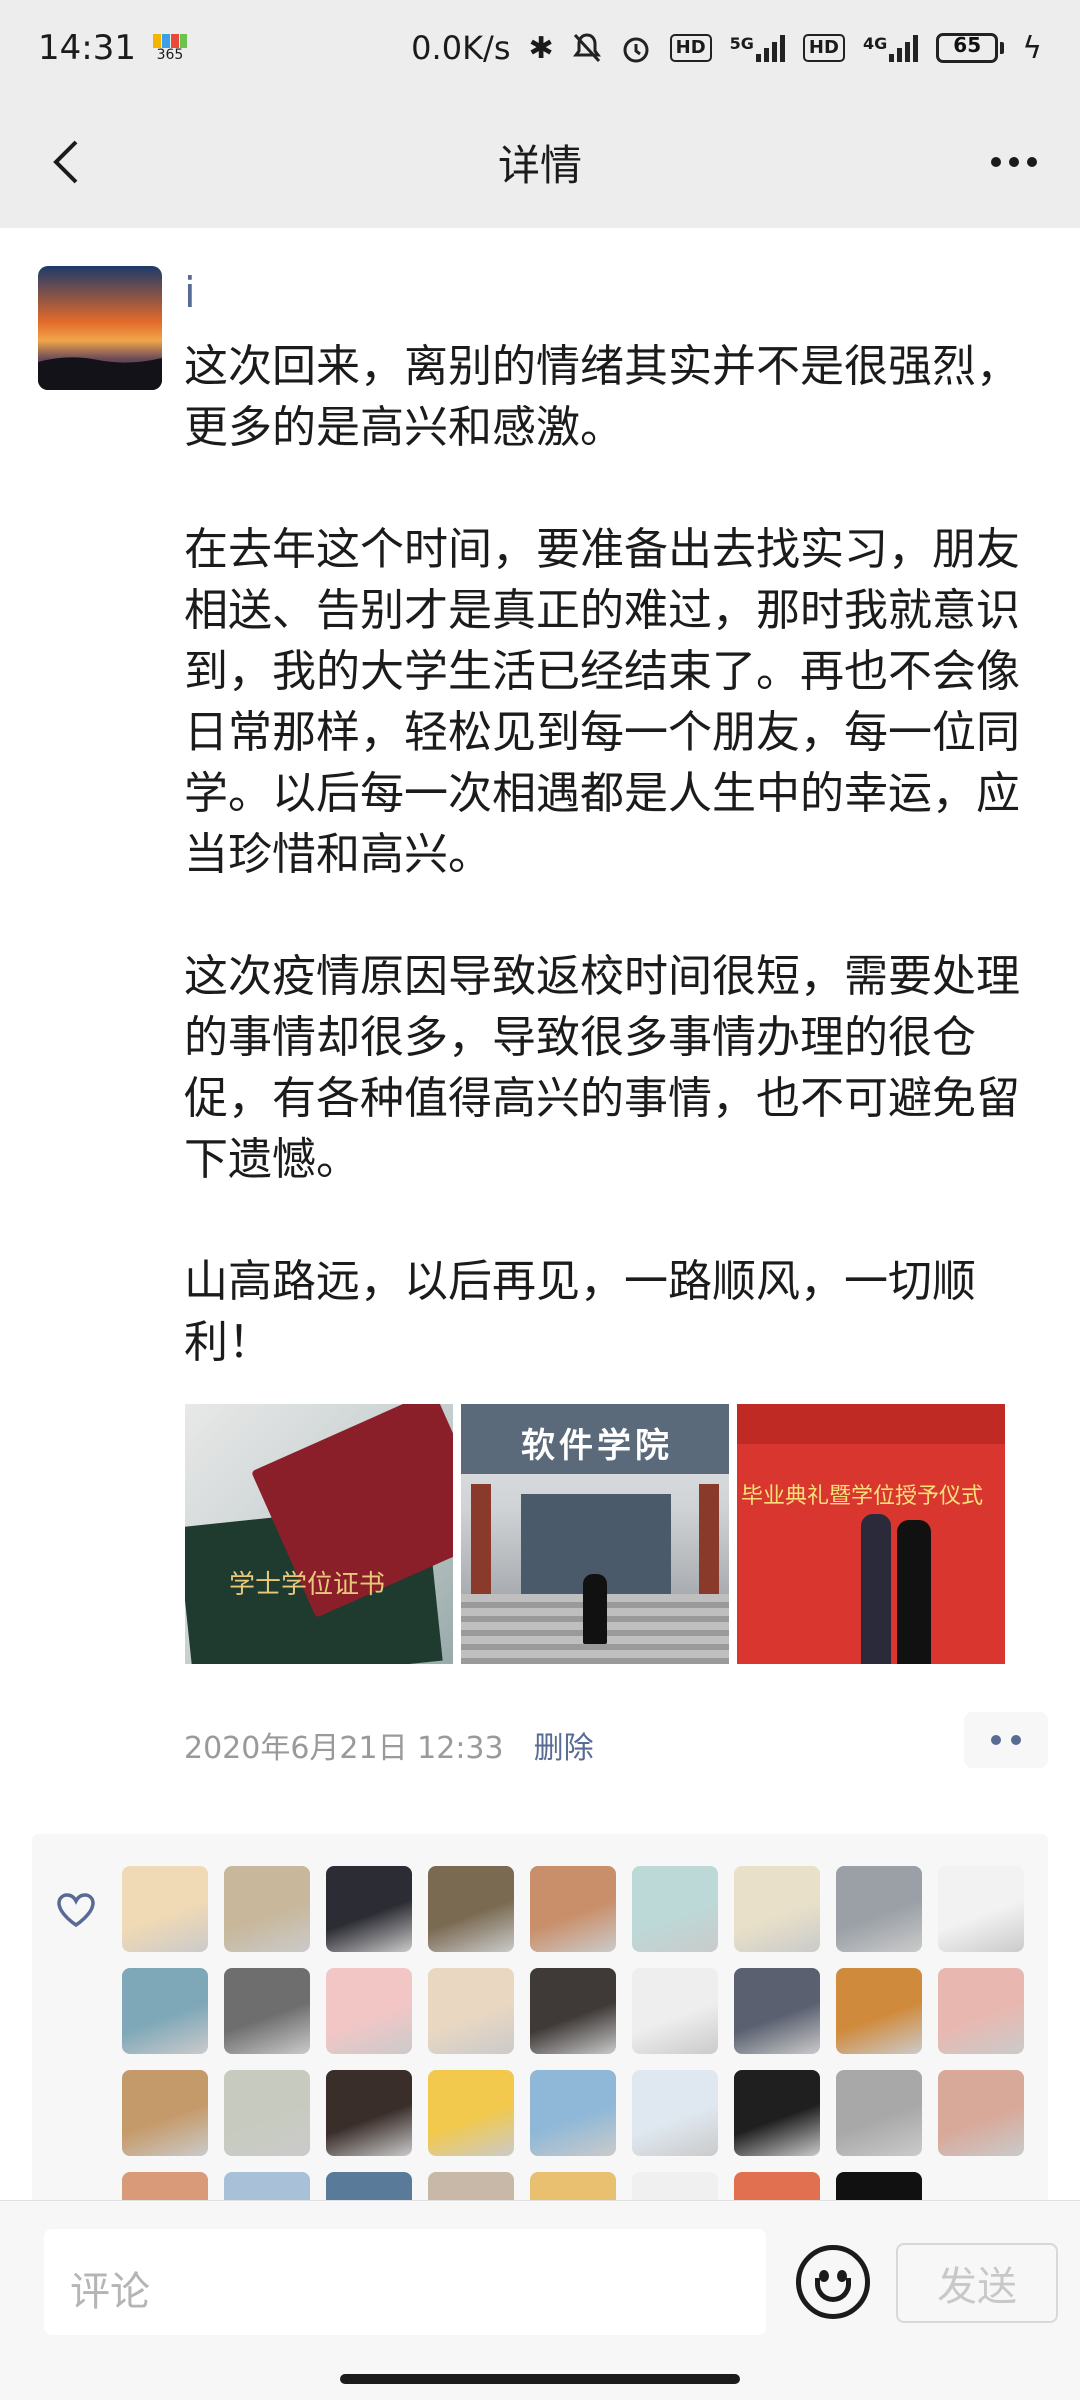 This screenshot has width=1080, height=2400. I want to click on heart-icon, so click(76, 1910).